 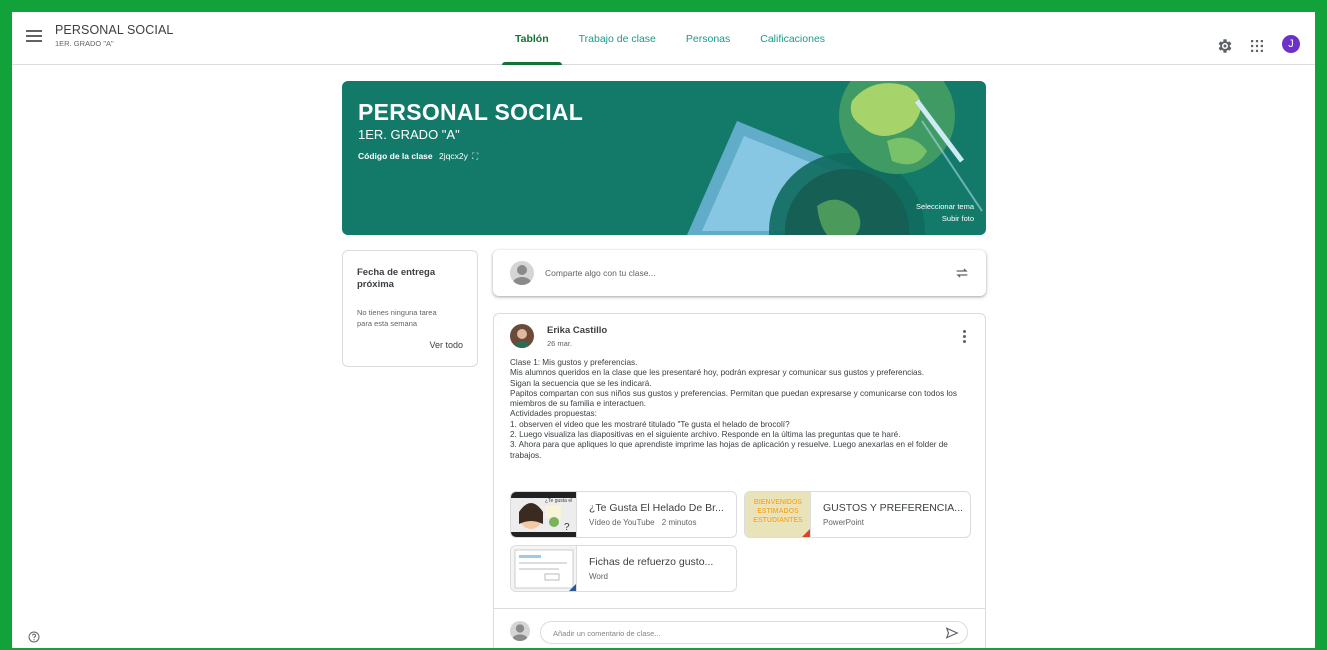 What do you see at coordinates (409, 134) in the screenshot?
I see `banner-subtitle: 1ER. GRADO "A"` at bounding box center [409, 134].